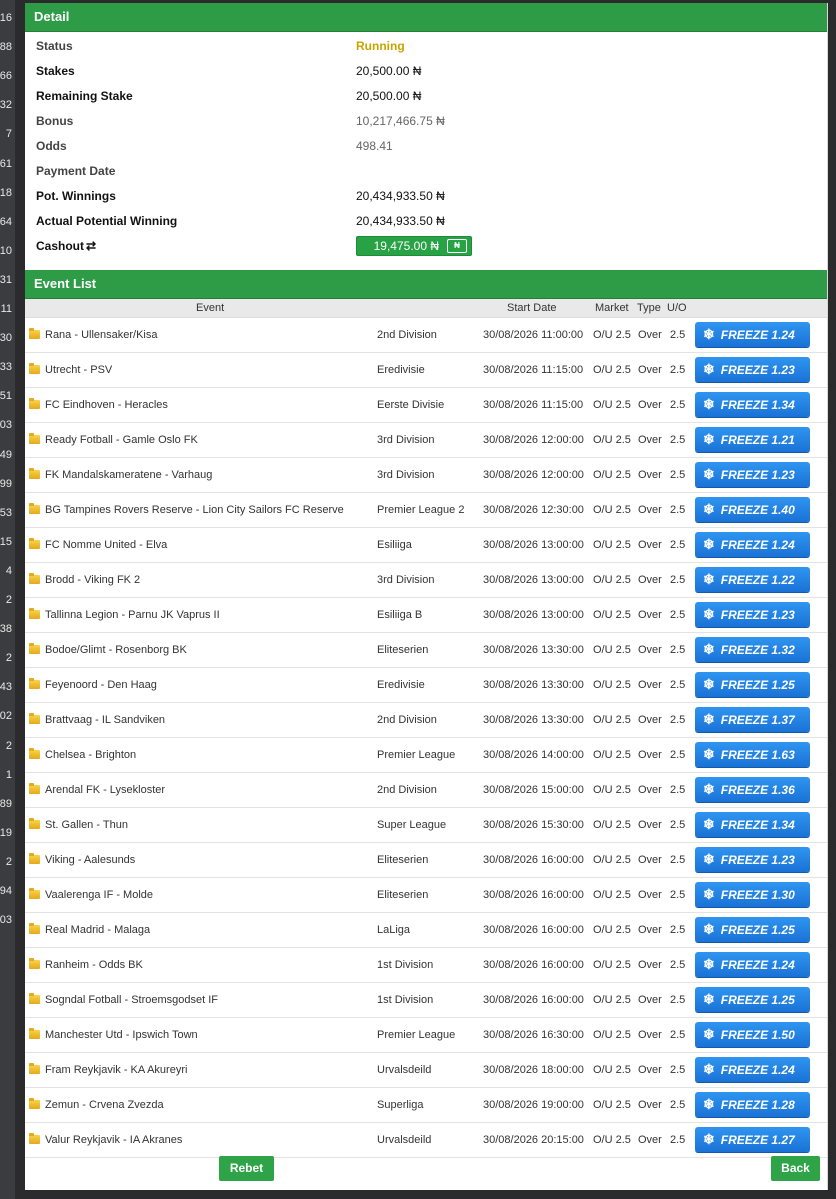 Image resolution: width=836 pixels, height=1199 pixels. I want to click on freeze-button: ❄ FREEZE 1.40, so click(752, 509).